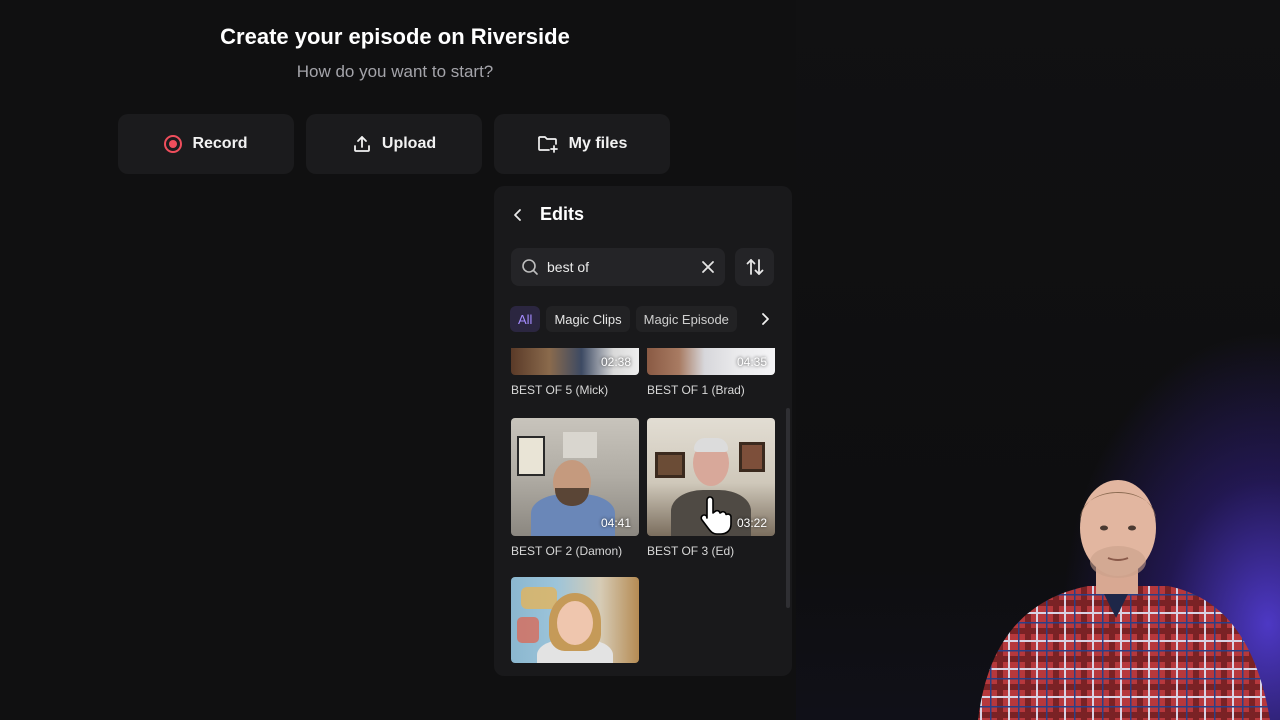 The image size is (1280, 720). I want to click on filter-chips: All Magic Clips Magic Episode, so click(642, 319).